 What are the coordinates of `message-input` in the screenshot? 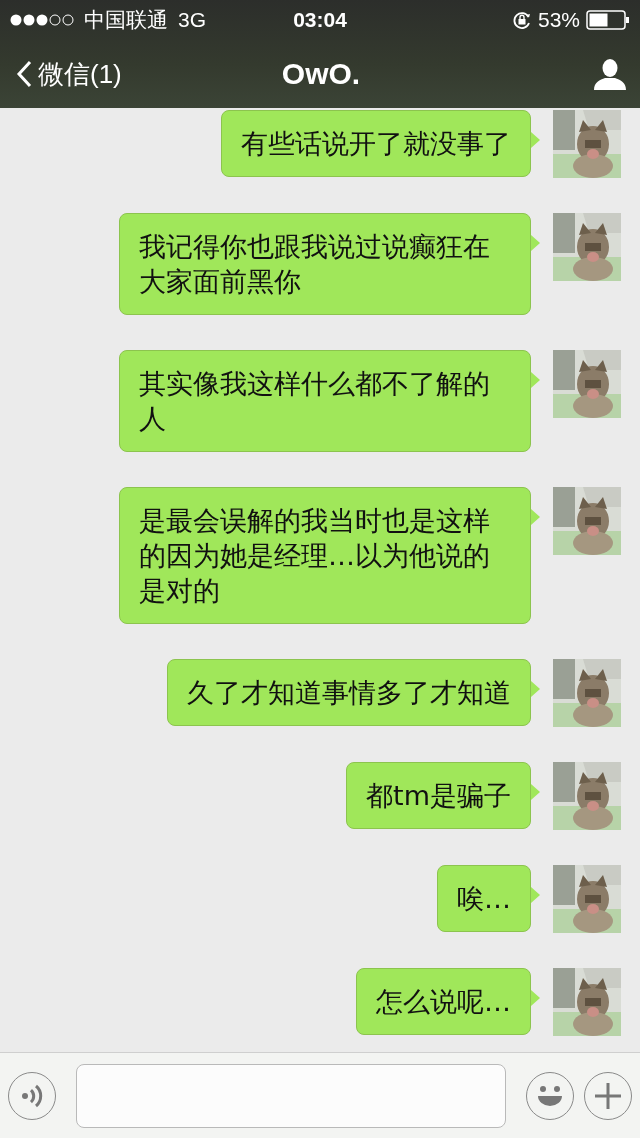 It's located at (291, 1095).